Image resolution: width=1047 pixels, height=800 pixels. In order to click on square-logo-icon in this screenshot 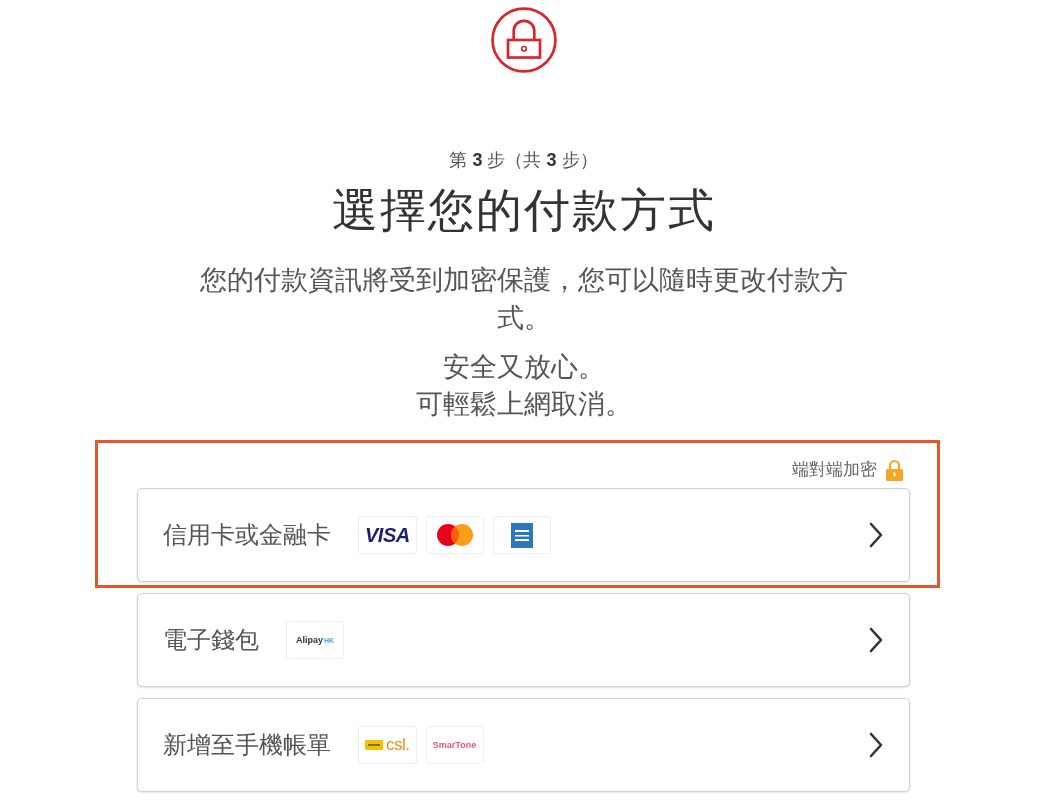, I will do `click(521, 535)`.